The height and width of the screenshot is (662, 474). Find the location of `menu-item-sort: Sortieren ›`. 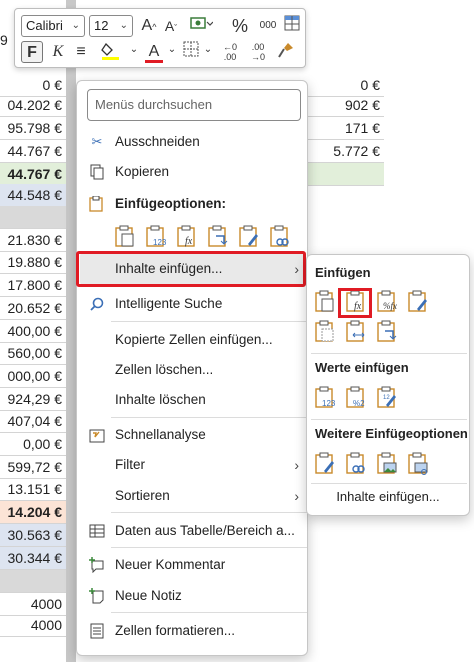

menu-item-sort: Sortieren › is located at coordinates (193, 496).